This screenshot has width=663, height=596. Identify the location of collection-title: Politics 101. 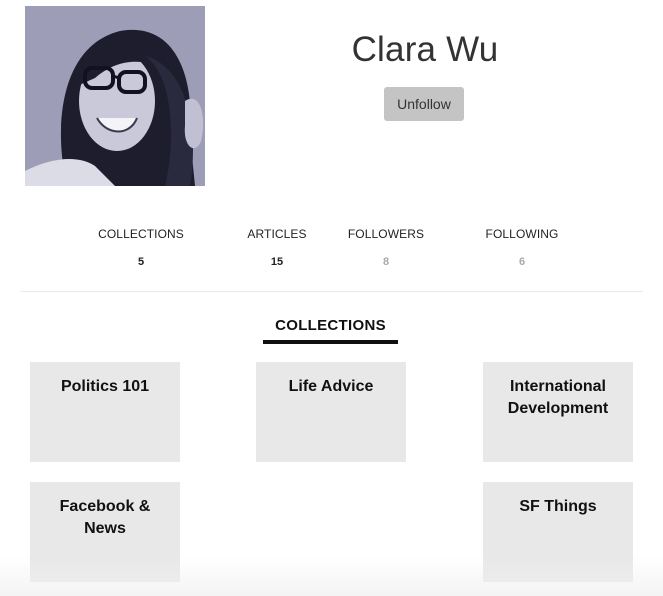
(105, 386).